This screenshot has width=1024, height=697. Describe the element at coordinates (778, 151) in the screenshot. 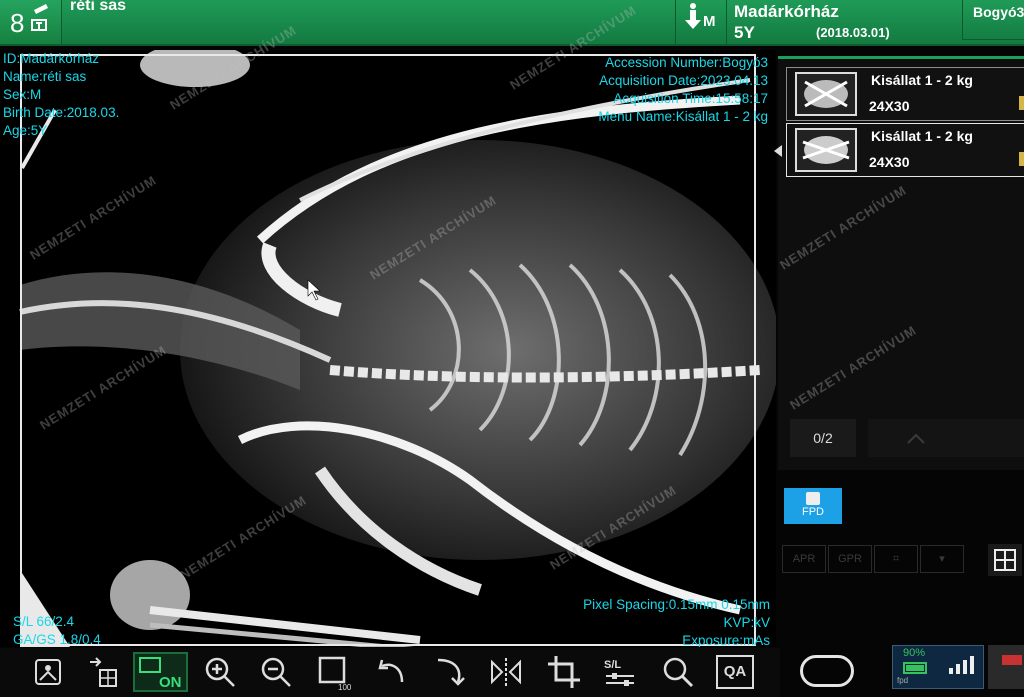

I see `active-marker-icon` at that location.